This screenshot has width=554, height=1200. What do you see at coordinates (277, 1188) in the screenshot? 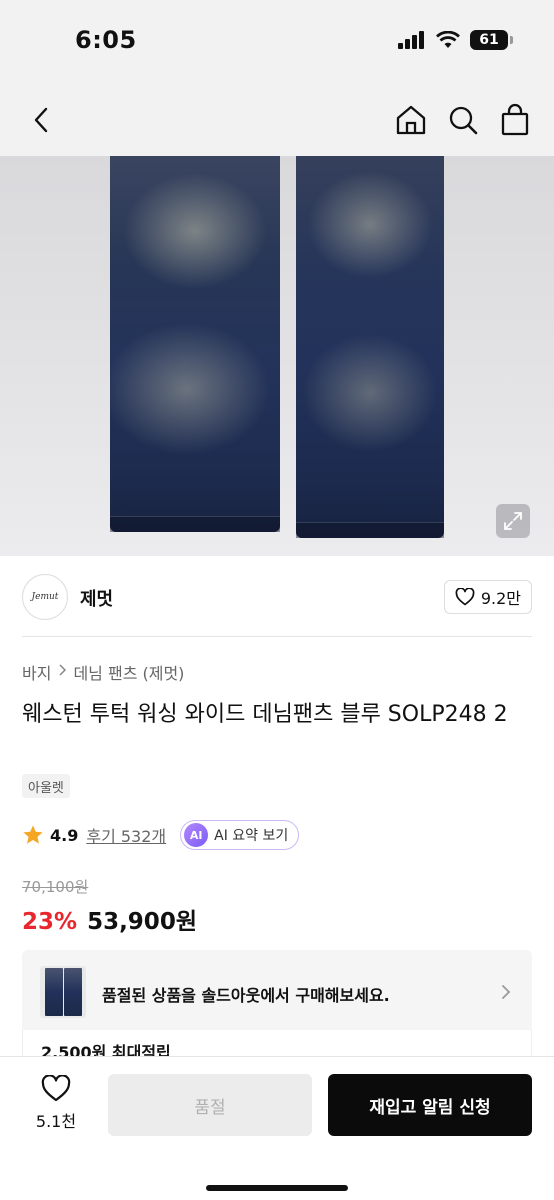
I see `home-indicator` at bounding box center [277, 1188].